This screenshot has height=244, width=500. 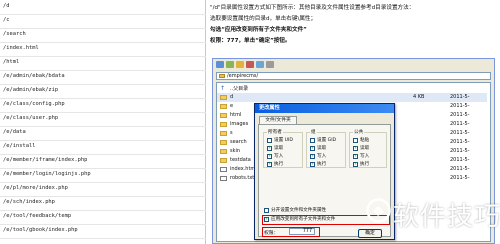 I want to click on text-file-icon, so click(x=223, y=178).